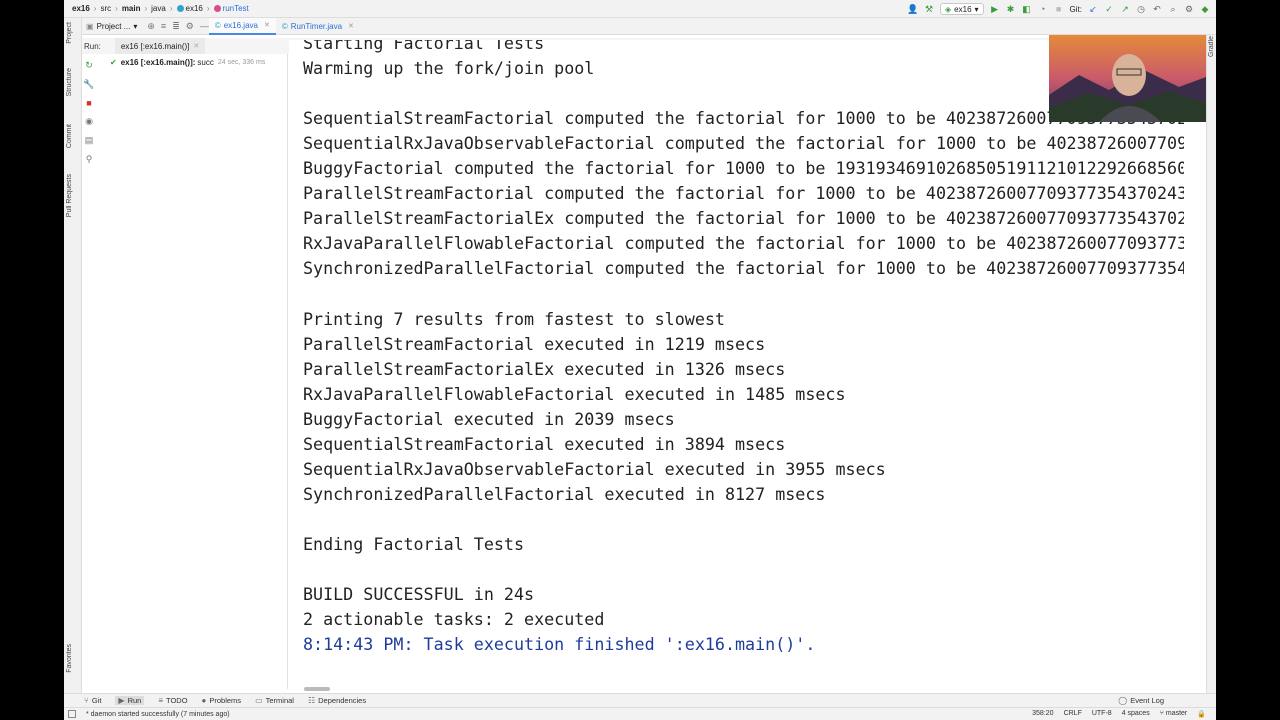  I want to click on crumb-src: src, so click(105, 8).